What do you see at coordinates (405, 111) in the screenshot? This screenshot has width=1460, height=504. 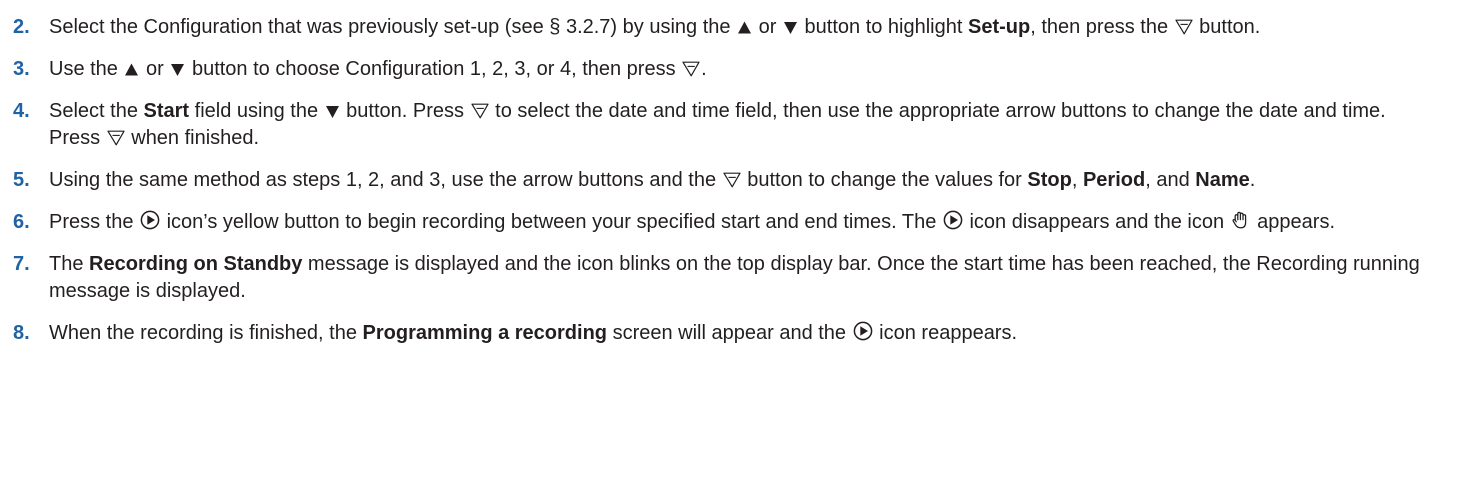 I see `step-text: button. Press` at bounding box center [405, 111].